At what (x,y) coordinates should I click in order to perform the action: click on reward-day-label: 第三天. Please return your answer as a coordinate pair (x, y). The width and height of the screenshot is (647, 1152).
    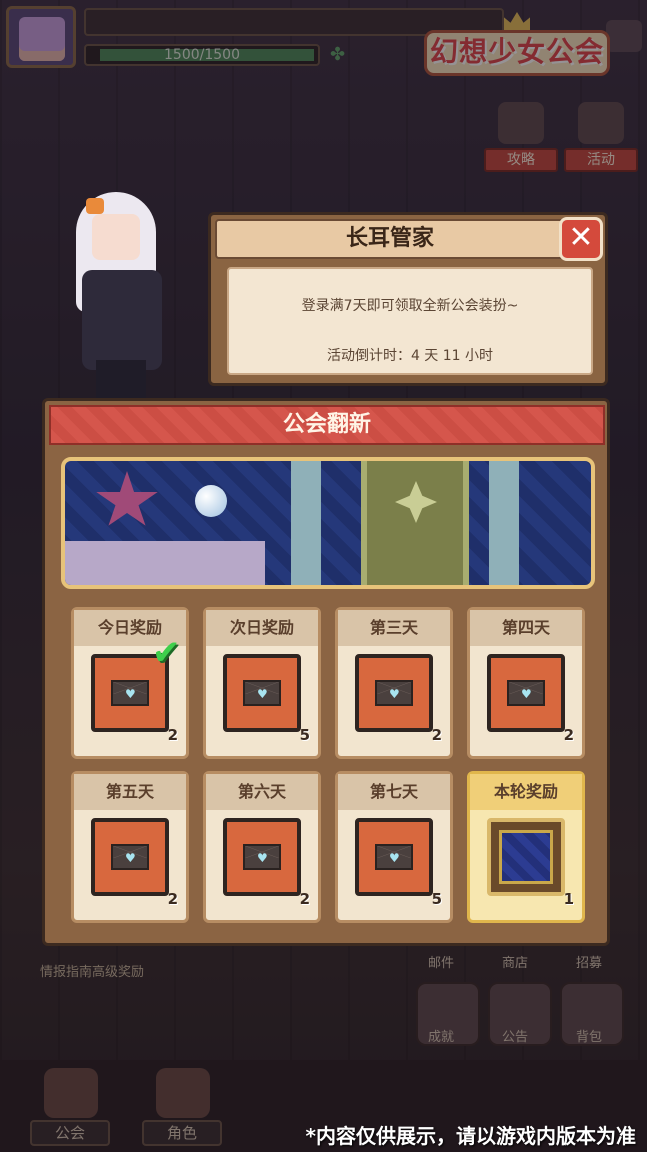
    Looking at the image, I should click on (394, 628).